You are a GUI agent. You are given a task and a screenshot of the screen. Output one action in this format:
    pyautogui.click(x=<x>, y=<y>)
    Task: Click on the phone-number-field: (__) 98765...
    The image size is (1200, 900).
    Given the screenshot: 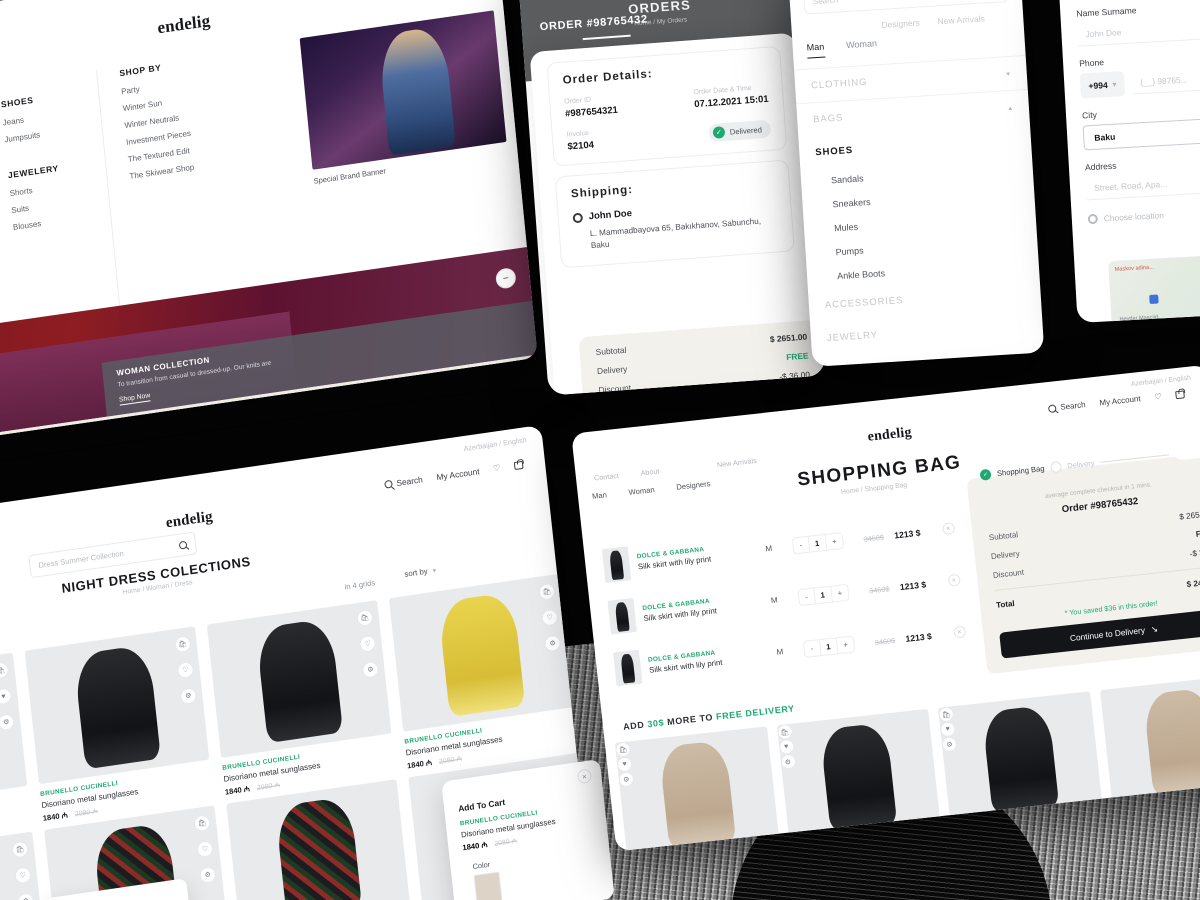 What is the action you would take?
    pyautogui.click(x=1165, y=80)
    